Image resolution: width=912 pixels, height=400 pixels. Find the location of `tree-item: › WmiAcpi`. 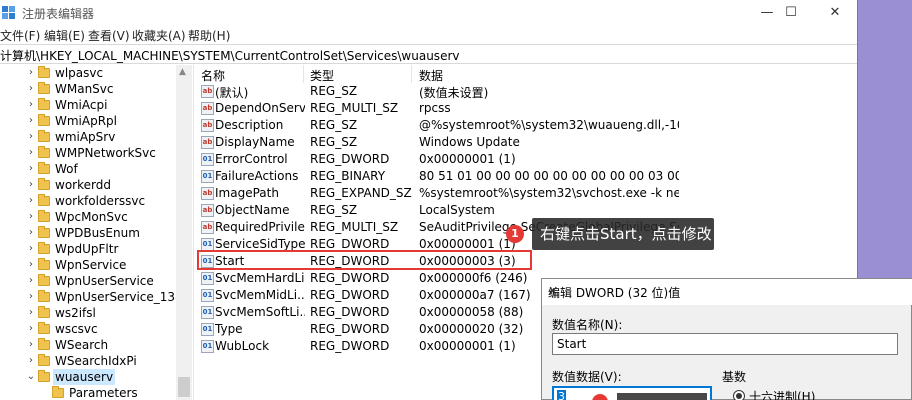

tree-item: › WmiAcpi is located at coordinates (96, 105).